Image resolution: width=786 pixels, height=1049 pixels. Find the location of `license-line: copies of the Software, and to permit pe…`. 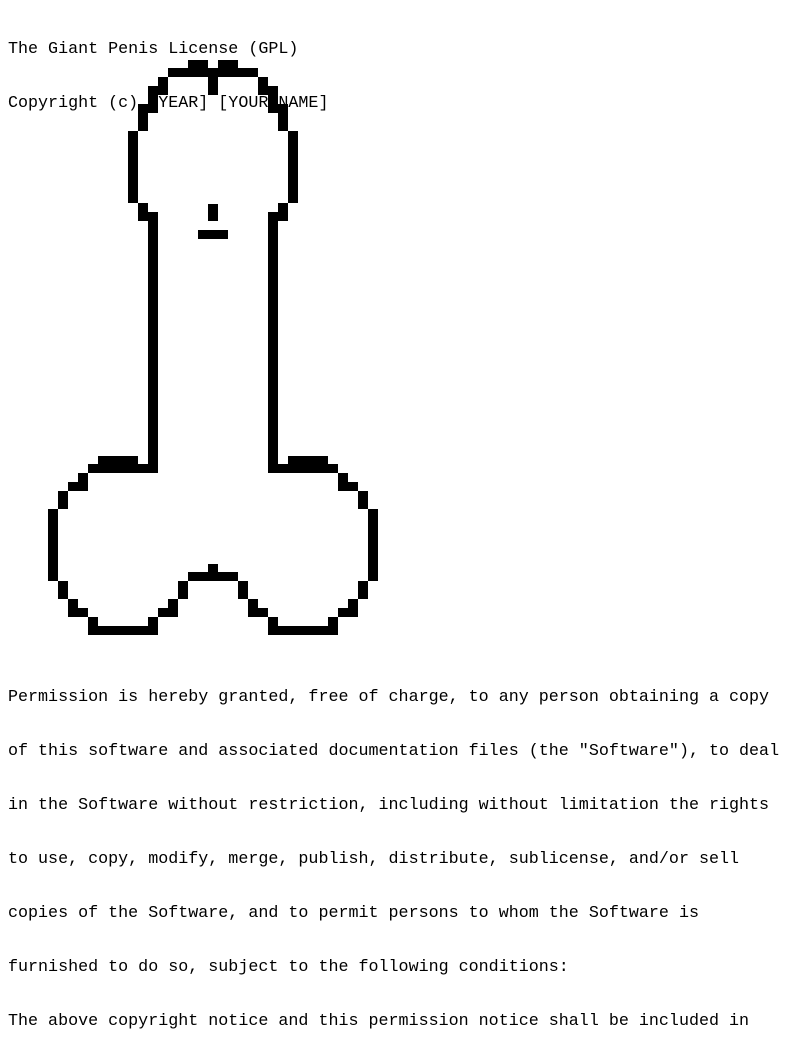

license-line: copies of the Software, and to permit pe… is located at coordinates (353, 913).